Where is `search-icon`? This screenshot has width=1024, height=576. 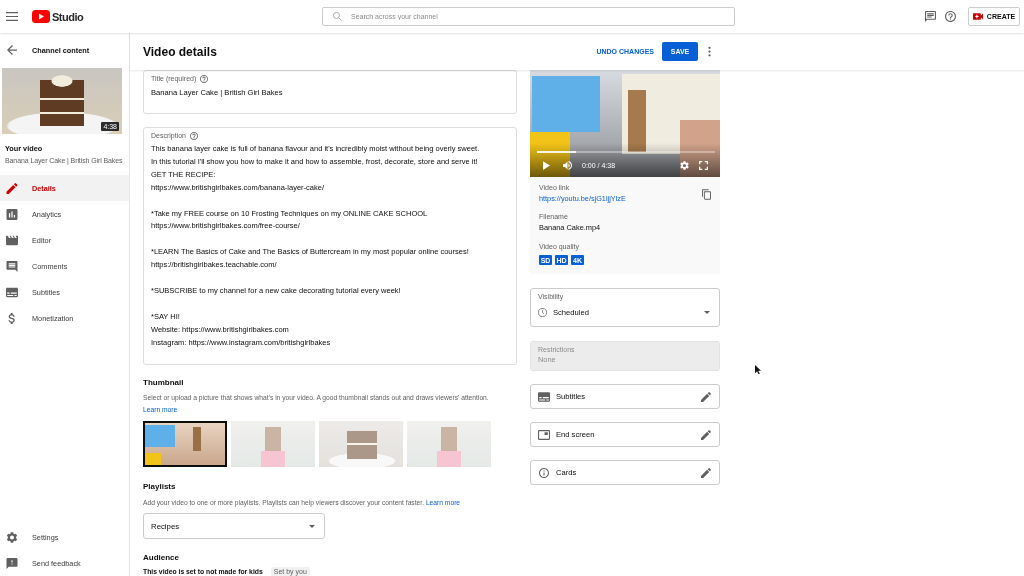
search-icon is located at coordinates (337, 16).